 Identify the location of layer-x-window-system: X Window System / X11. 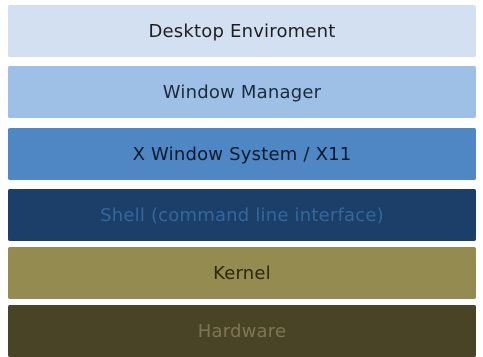
(242, 154).